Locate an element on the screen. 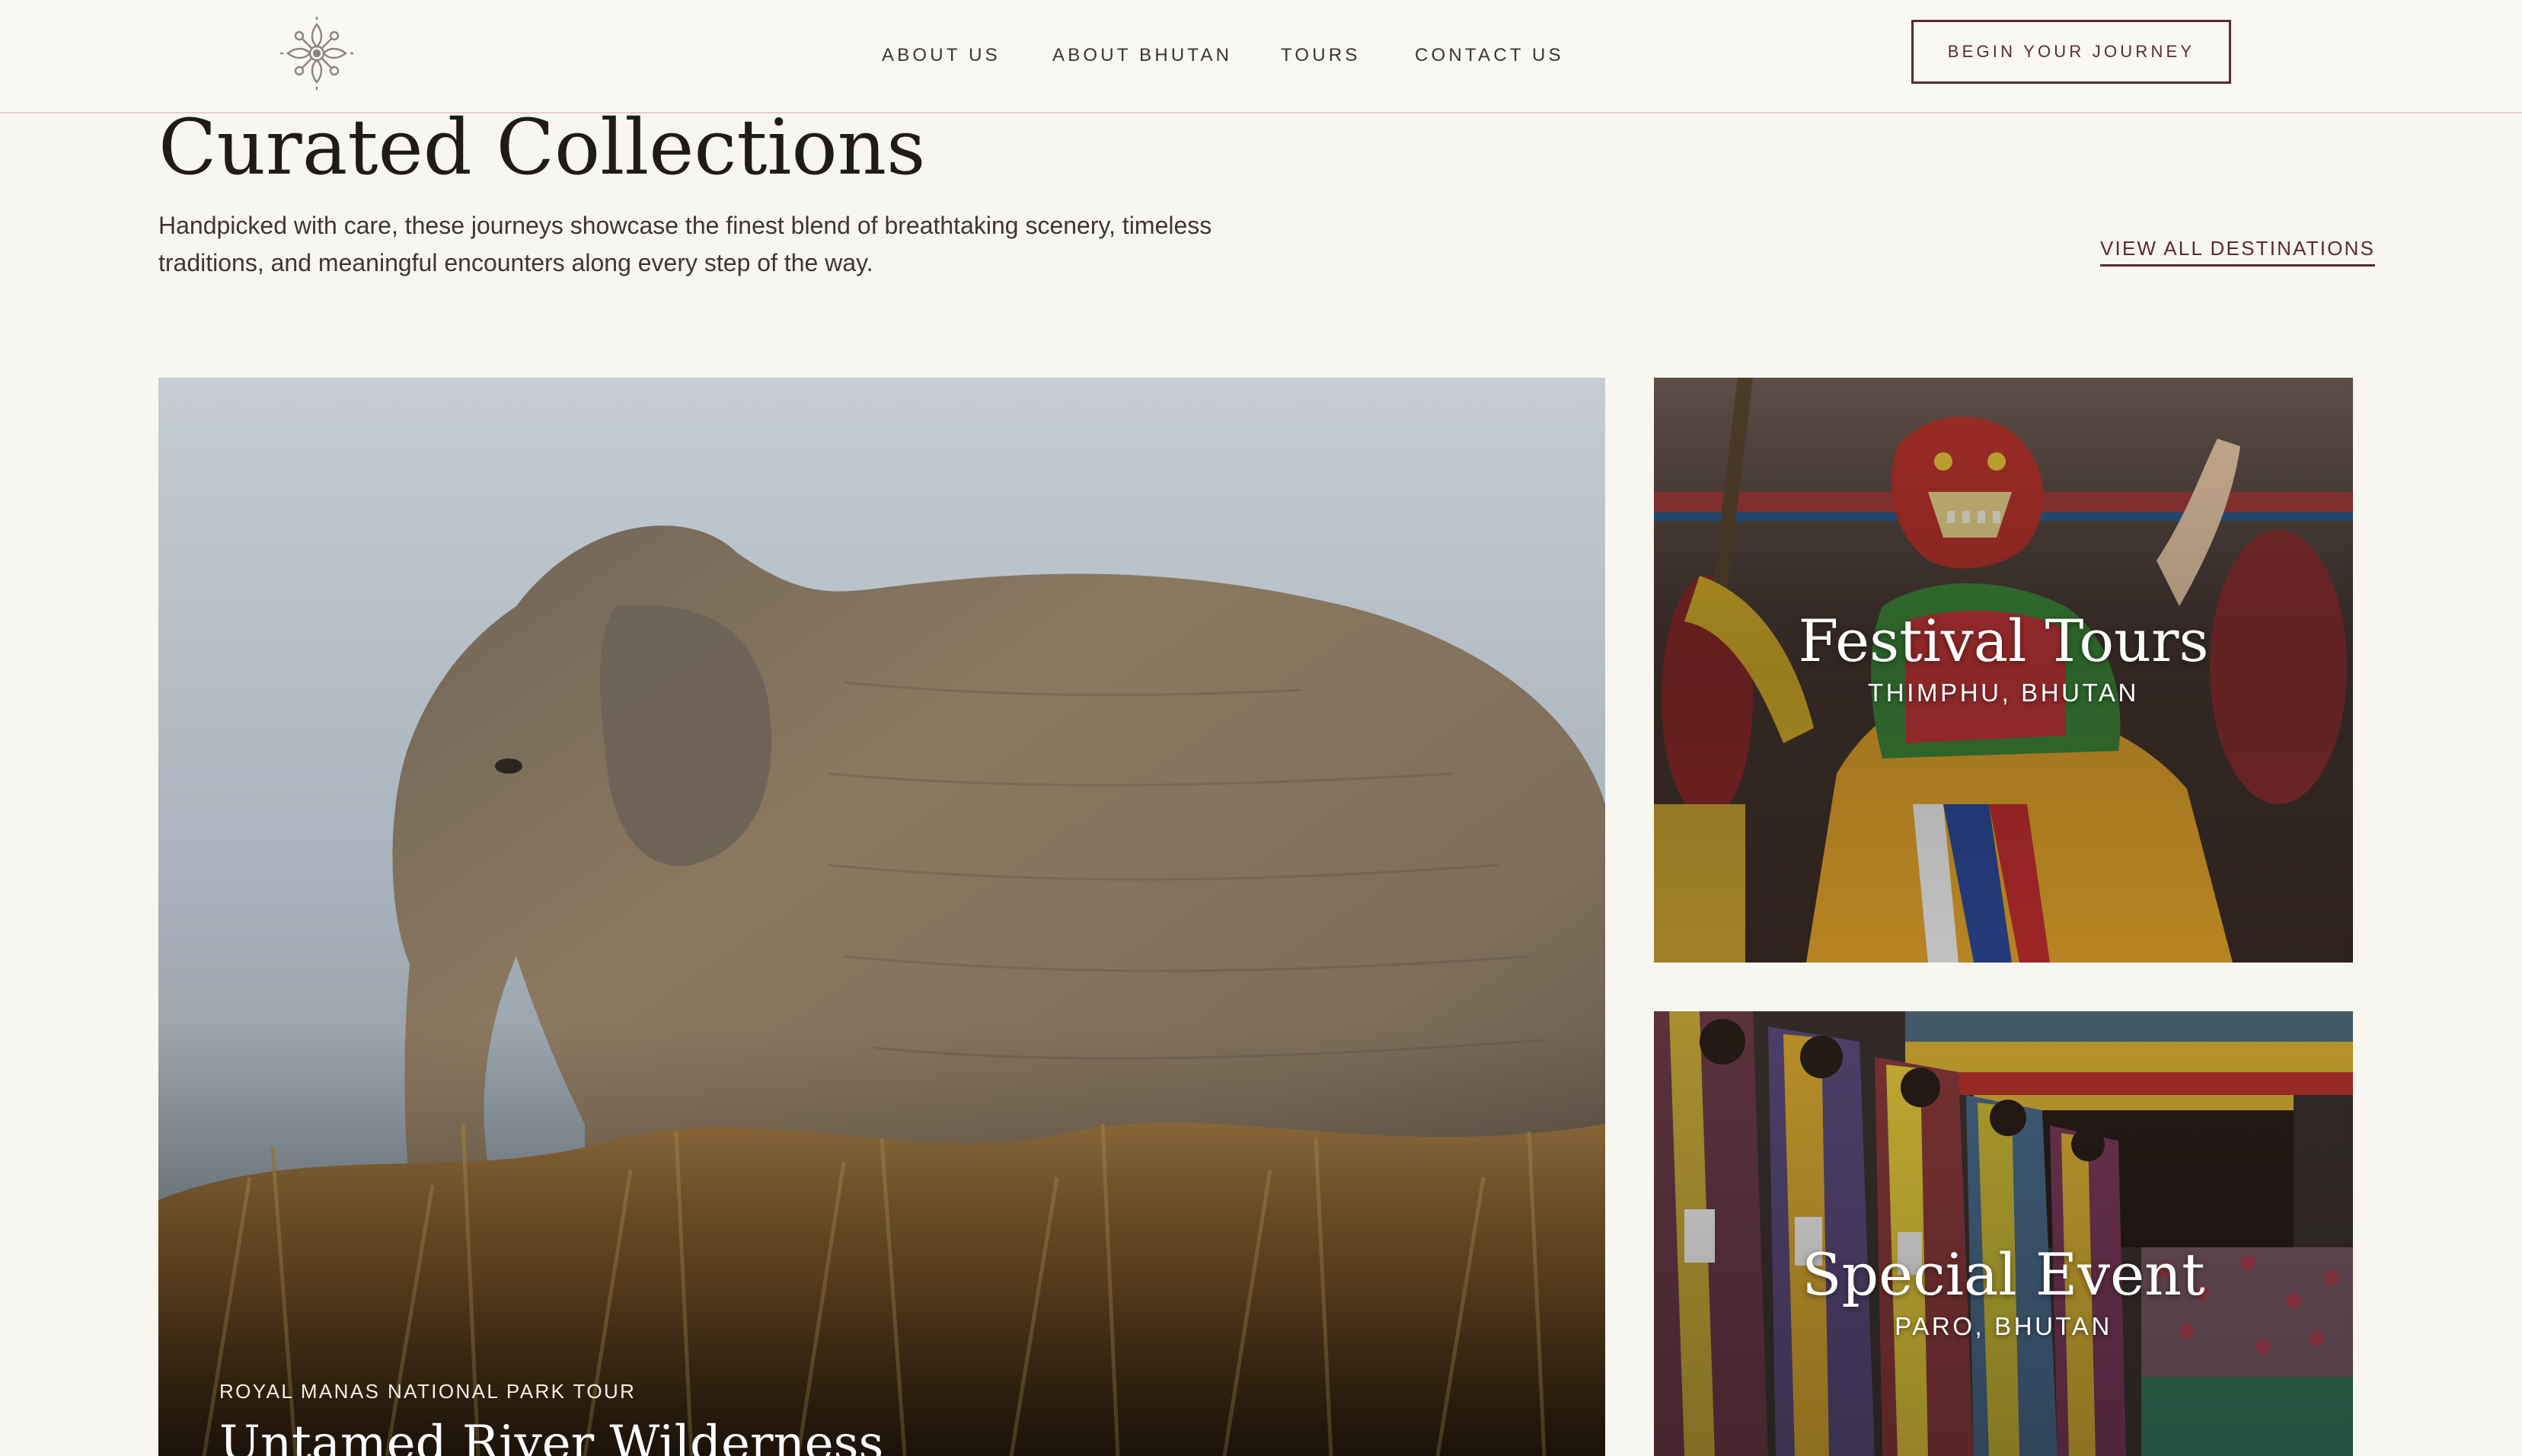 This screenshot has height=1456, width=2522. special-event-card: Special Event PARO, BHUTAN is located at coordinates (2003, 1233).